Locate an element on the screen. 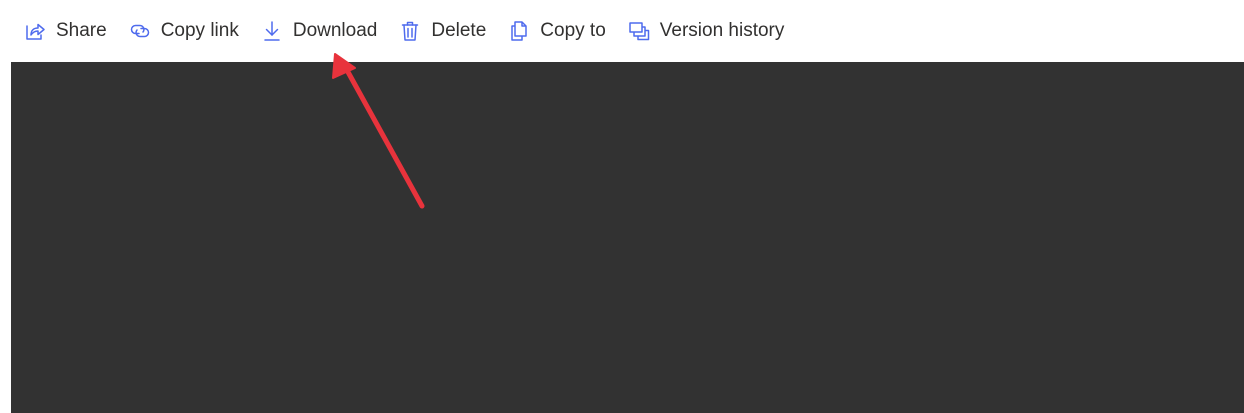 The image size is (1244, 413). link-icon is located at coordinates (140, 31).